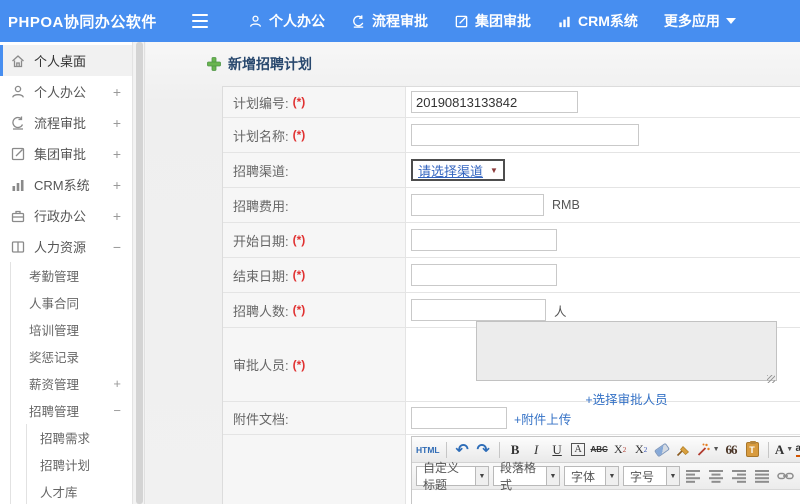 The width and height of the screenshot is (800, 504). What do you see at coordinates (428, 450) in the screenshot?
I see `html-source-button: HTML` at bounding box center [428, 450].